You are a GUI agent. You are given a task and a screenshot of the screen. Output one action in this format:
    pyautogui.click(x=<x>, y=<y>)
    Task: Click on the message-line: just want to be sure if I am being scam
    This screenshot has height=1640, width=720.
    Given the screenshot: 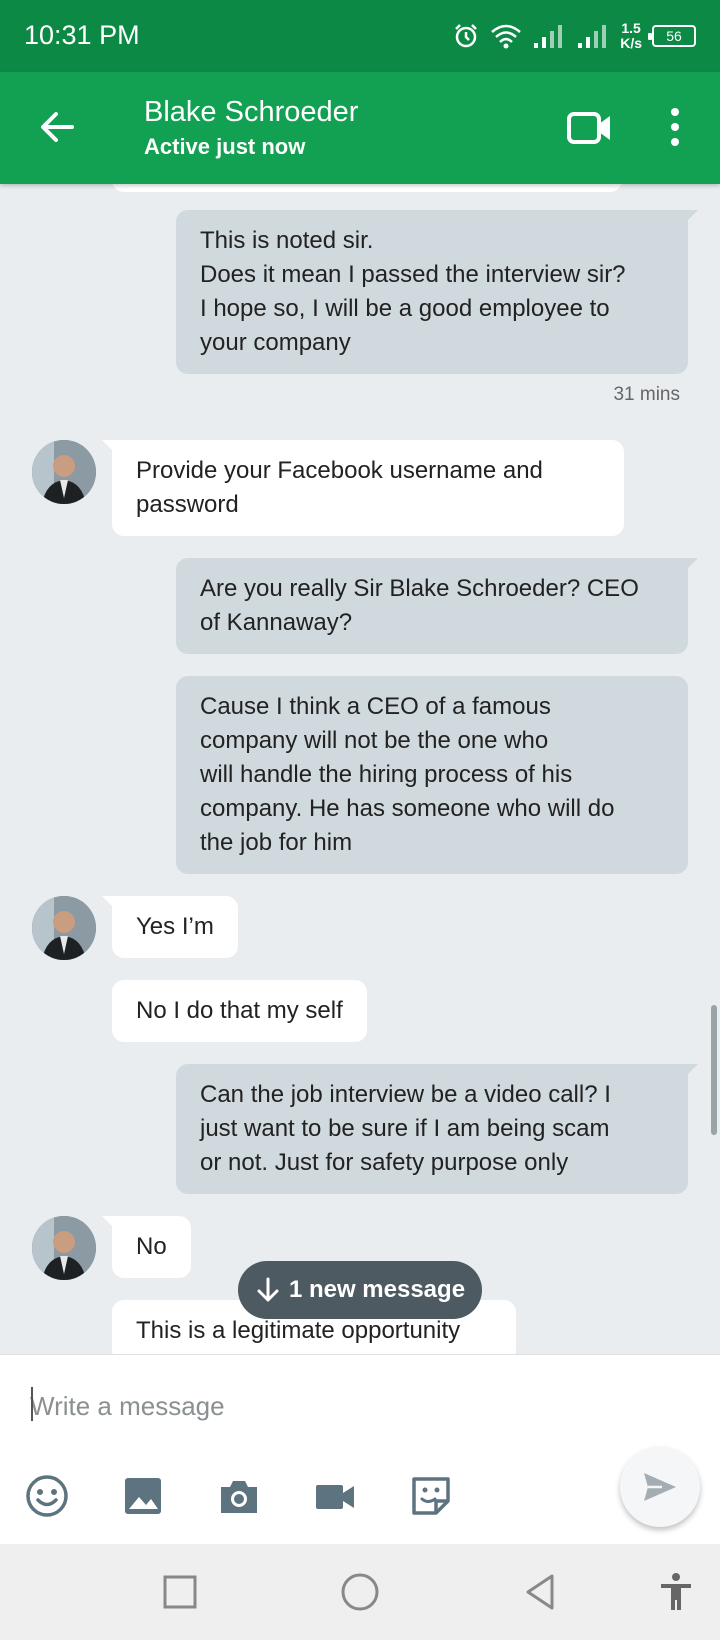 What is the action you would take?
    pyautogui.click(x=405, y=1128)
    